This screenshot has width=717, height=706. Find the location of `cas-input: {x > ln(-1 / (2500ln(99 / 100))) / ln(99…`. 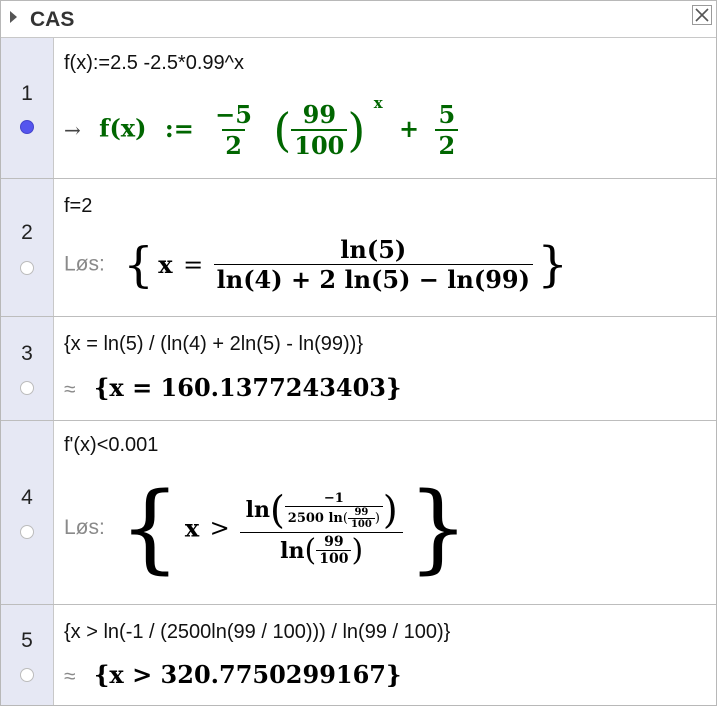

cas-input: {x > ln(-1 / (2500ln(99 / 100))) / ln(99… is located at coordinates (257, 632).